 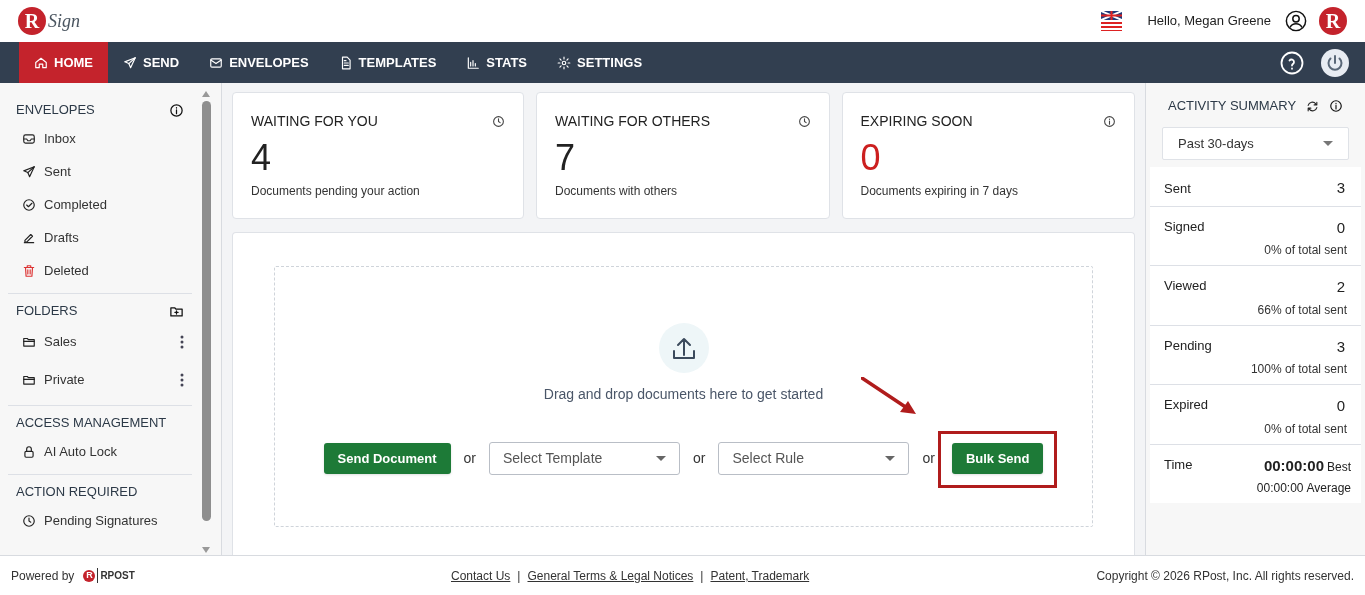 I want to click on section-title: ACTION REQUIRED, so click(x=77, y=492).